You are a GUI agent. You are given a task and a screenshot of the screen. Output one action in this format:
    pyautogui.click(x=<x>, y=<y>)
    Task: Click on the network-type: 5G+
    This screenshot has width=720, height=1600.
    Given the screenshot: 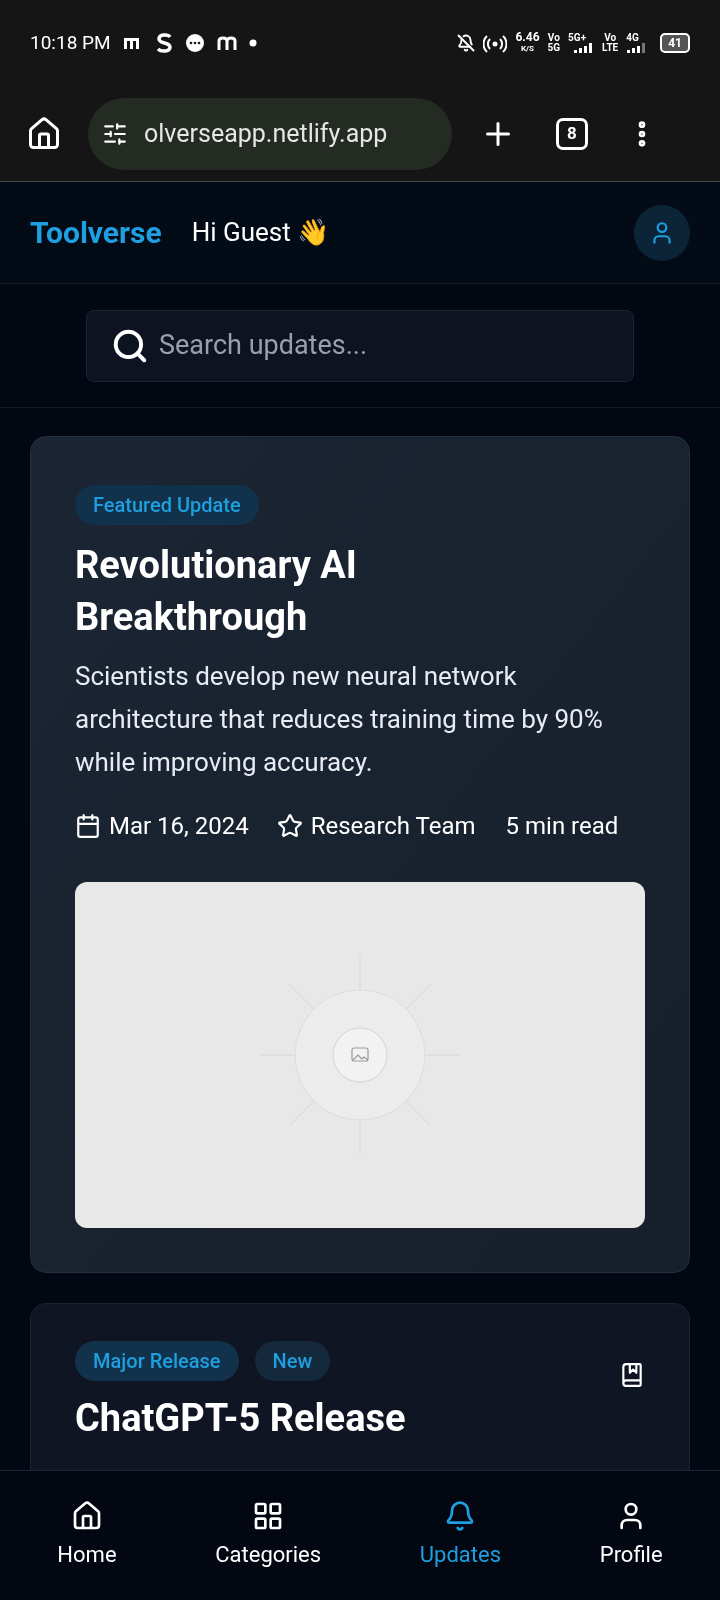 What is the action you would take?
    pyautogui.click(x=578, y=38)
    